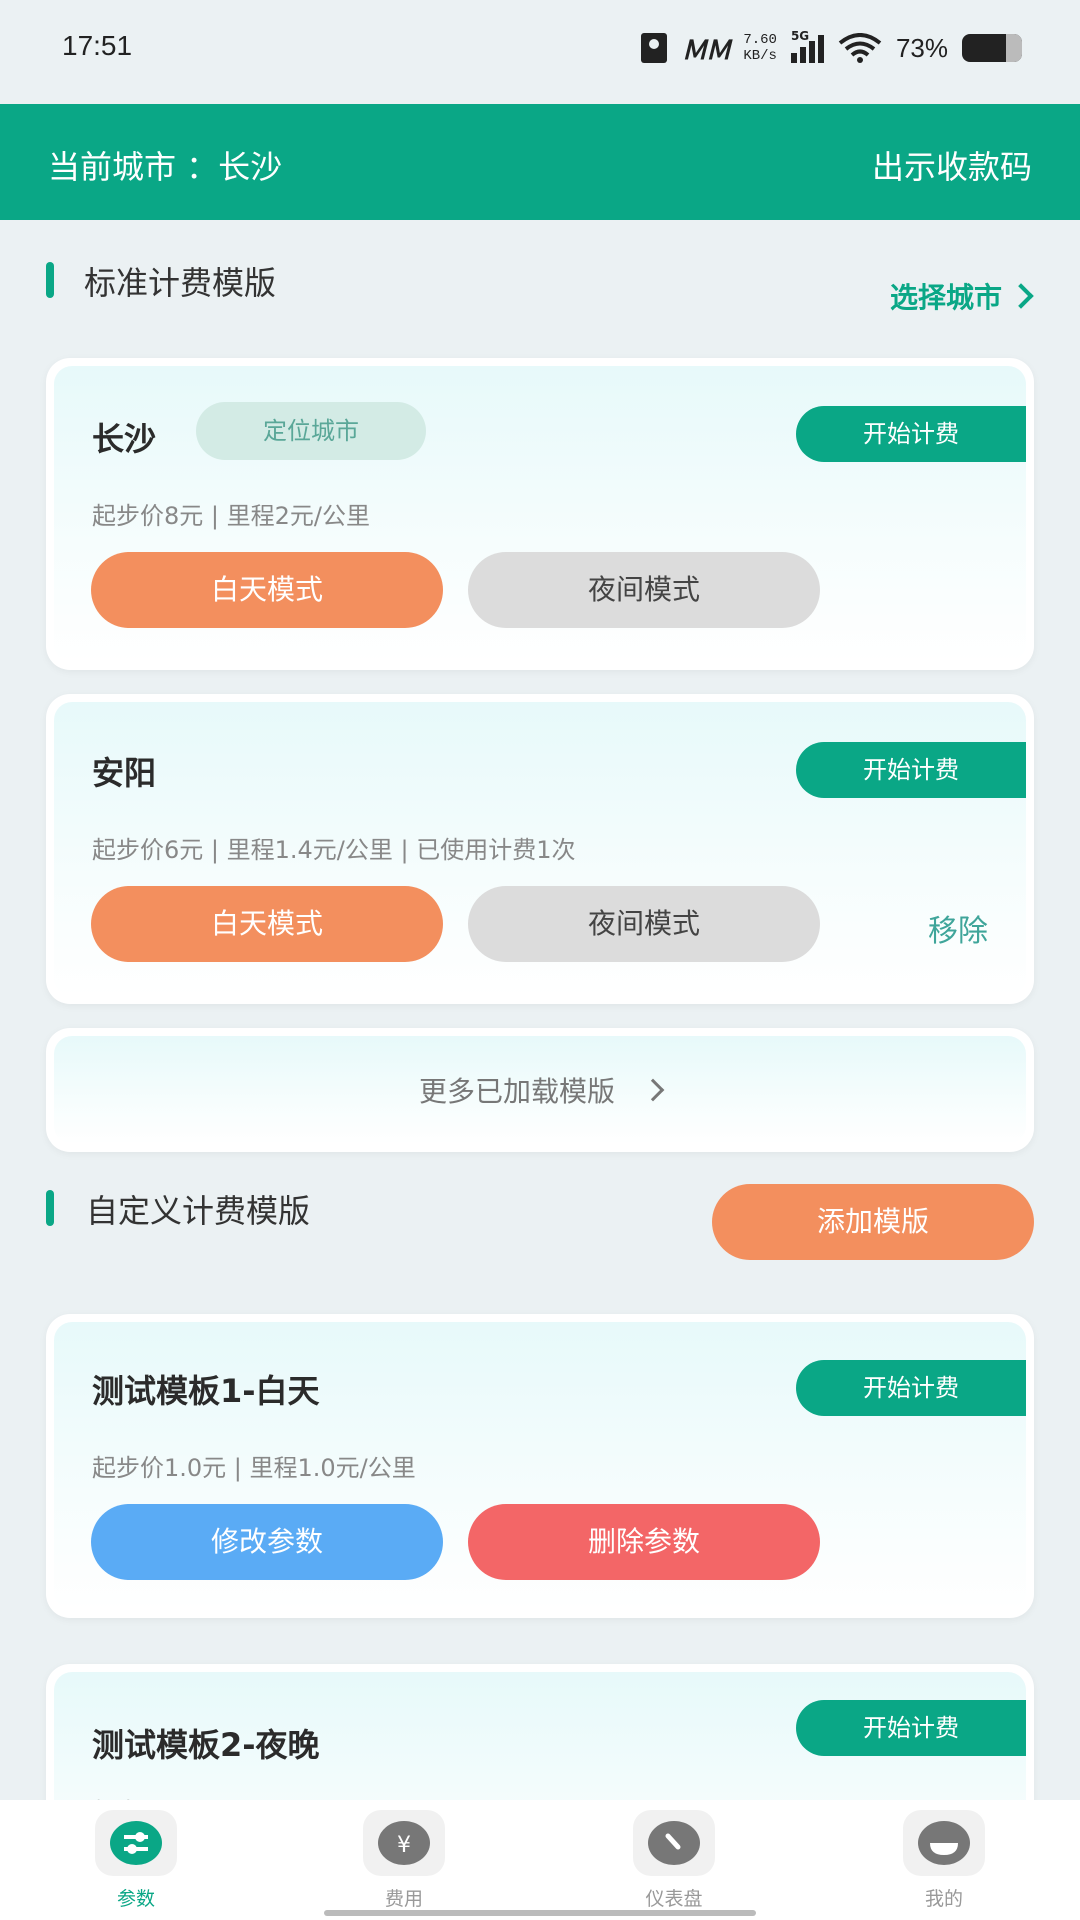 The width and height of the screenshot is (1080, 1920). I want to click on network-type: 5G, so click(800, 36).